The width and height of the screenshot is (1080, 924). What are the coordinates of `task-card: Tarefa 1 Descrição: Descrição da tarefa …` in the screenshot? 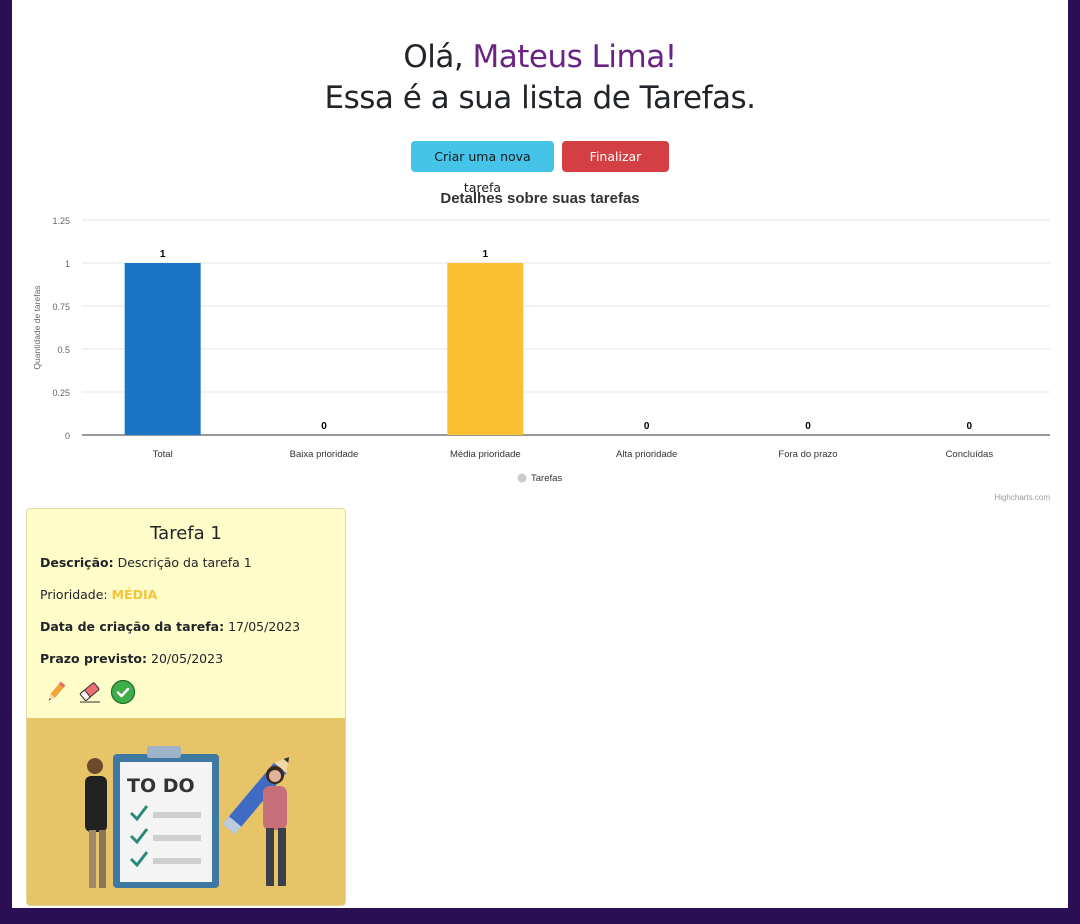 It's located at (186, 707).